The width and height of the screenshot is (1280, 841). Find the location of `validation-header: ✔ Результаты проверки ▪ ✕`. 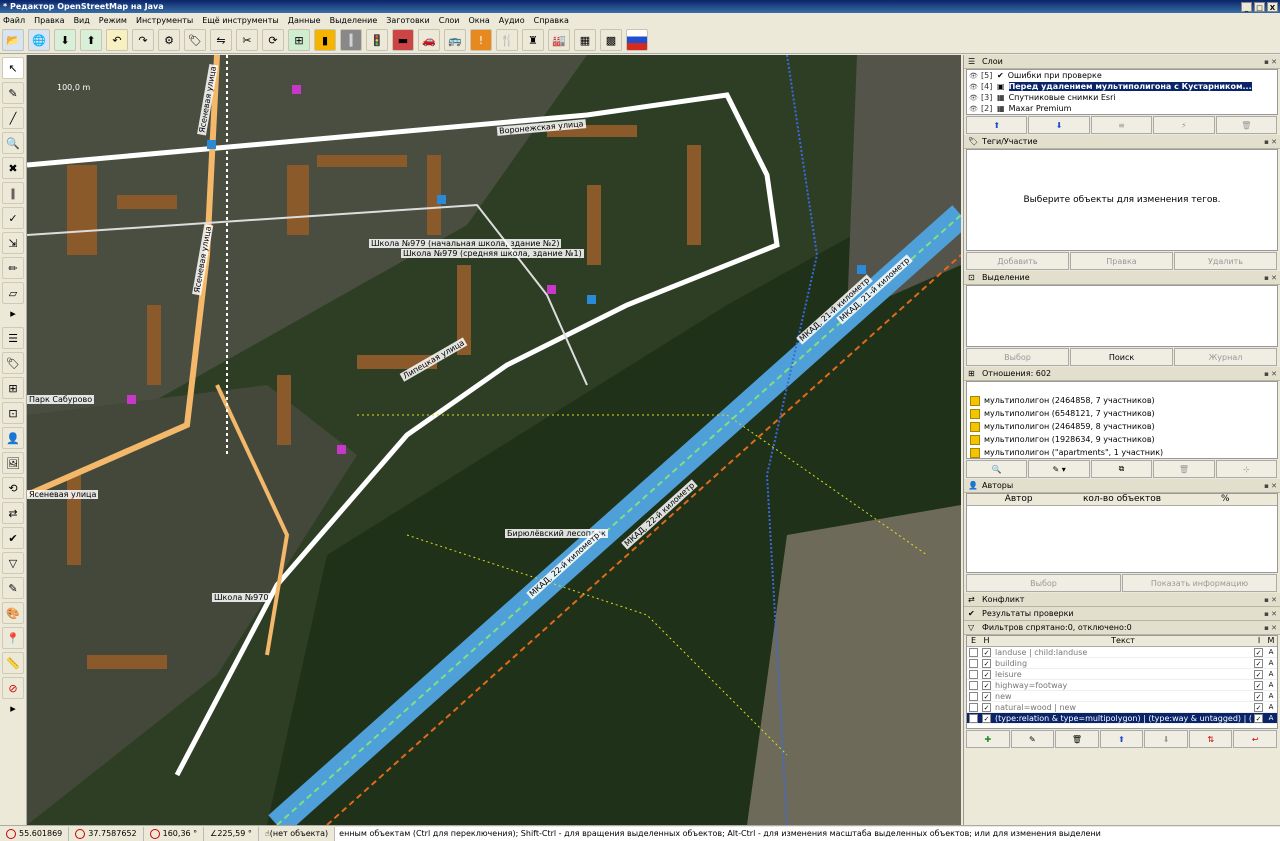

validation-header: ✔ Результаты проверки ▪ ✕ is located at coordinates (1122, 614).